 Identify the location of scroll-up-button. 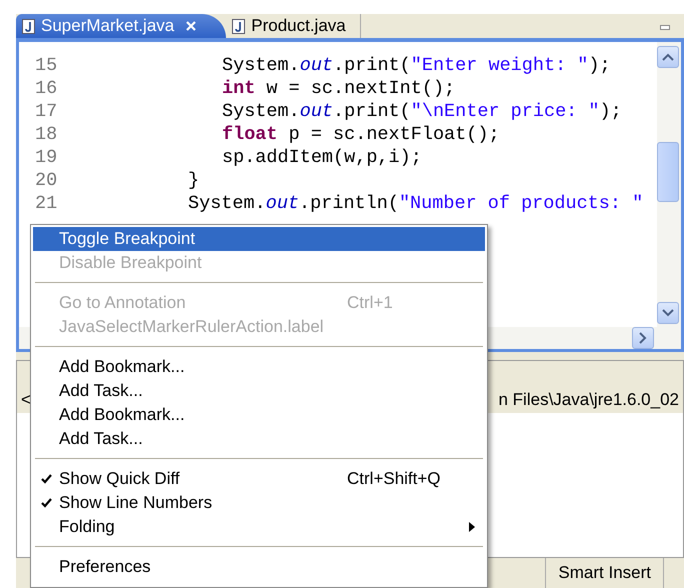
(668, 57).